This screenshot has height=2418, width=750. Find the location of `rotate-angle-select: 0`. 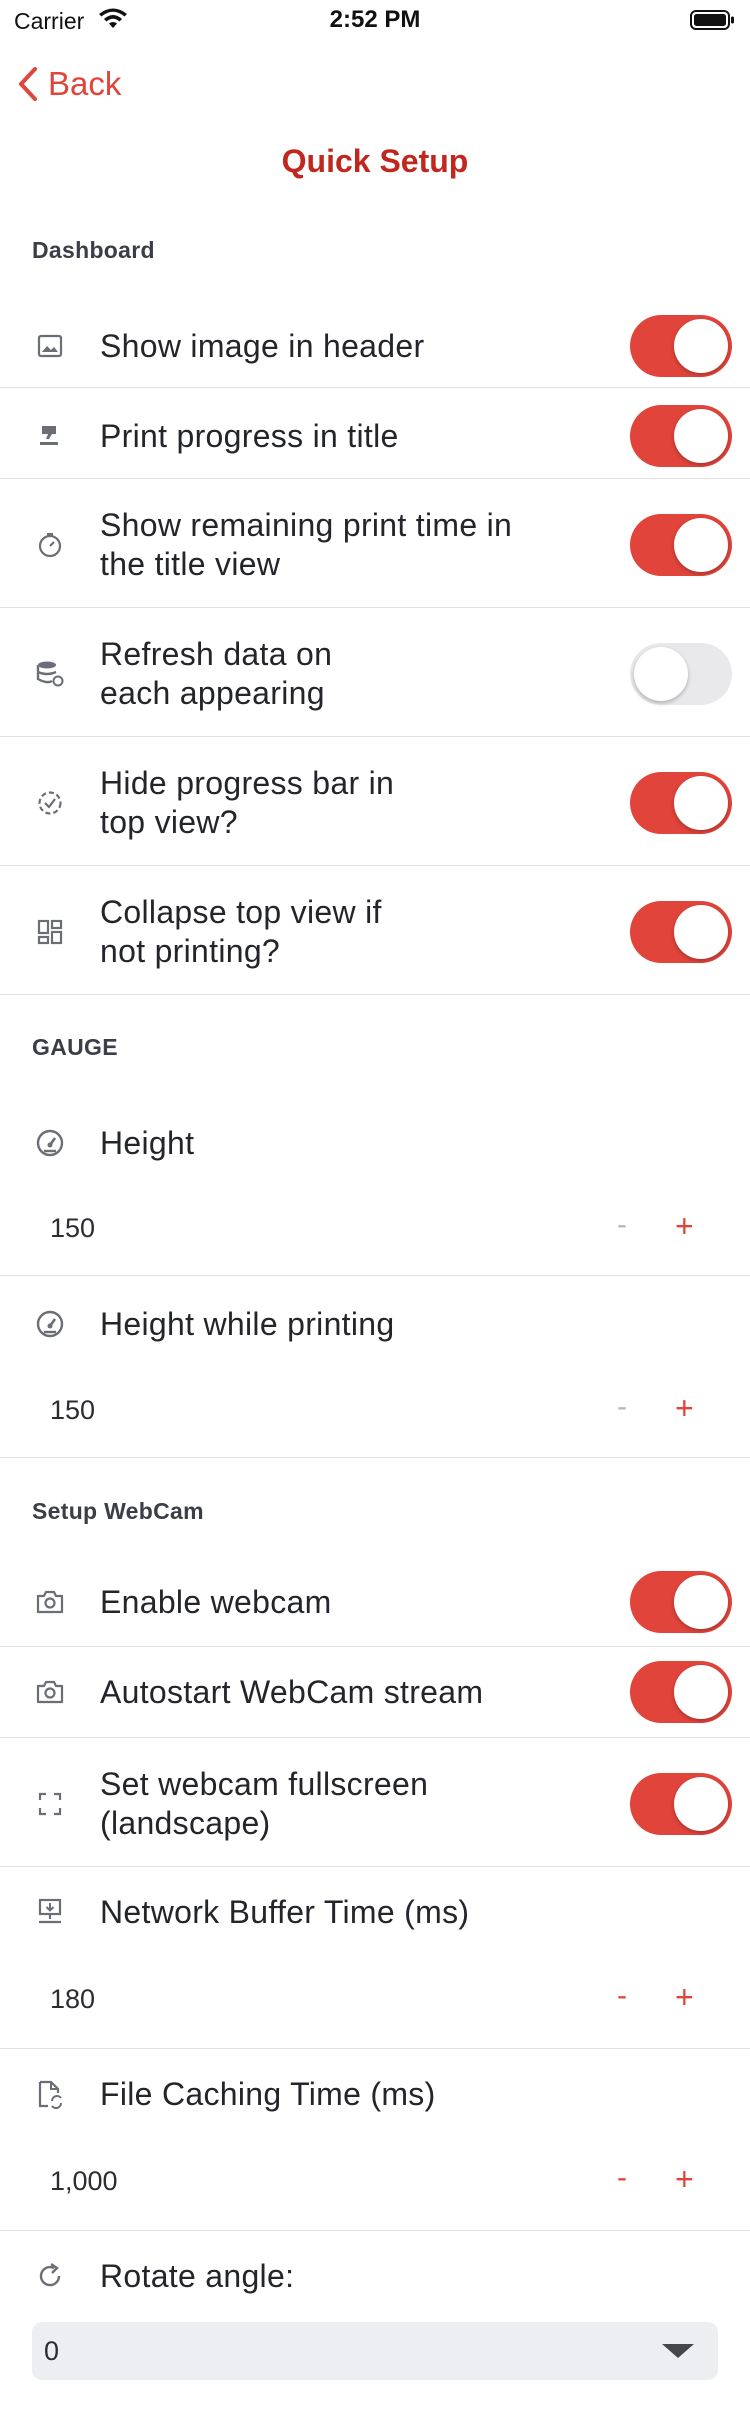

rotate-angle-select: 0 is located at coordinates (375, 2351).